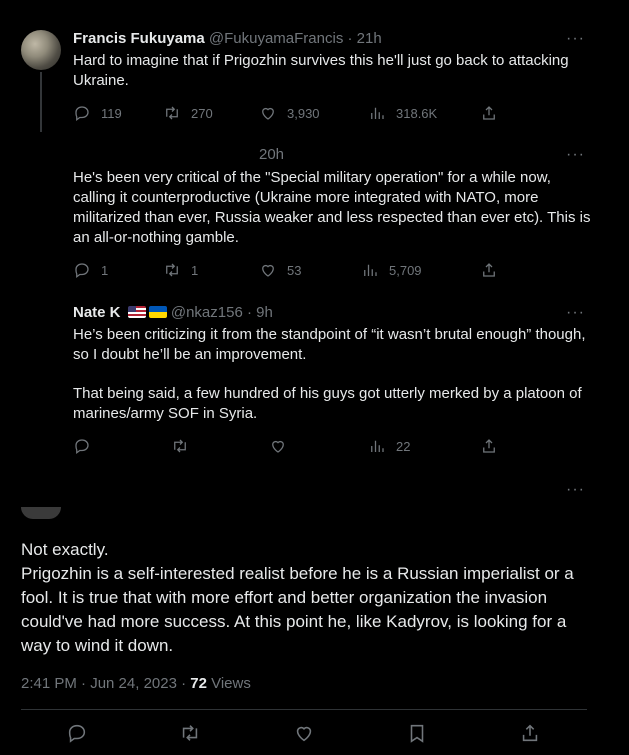 This screenshot has height=755, width=629. I want to click on author-name: Francis Fukuyama, so click(139, 38).